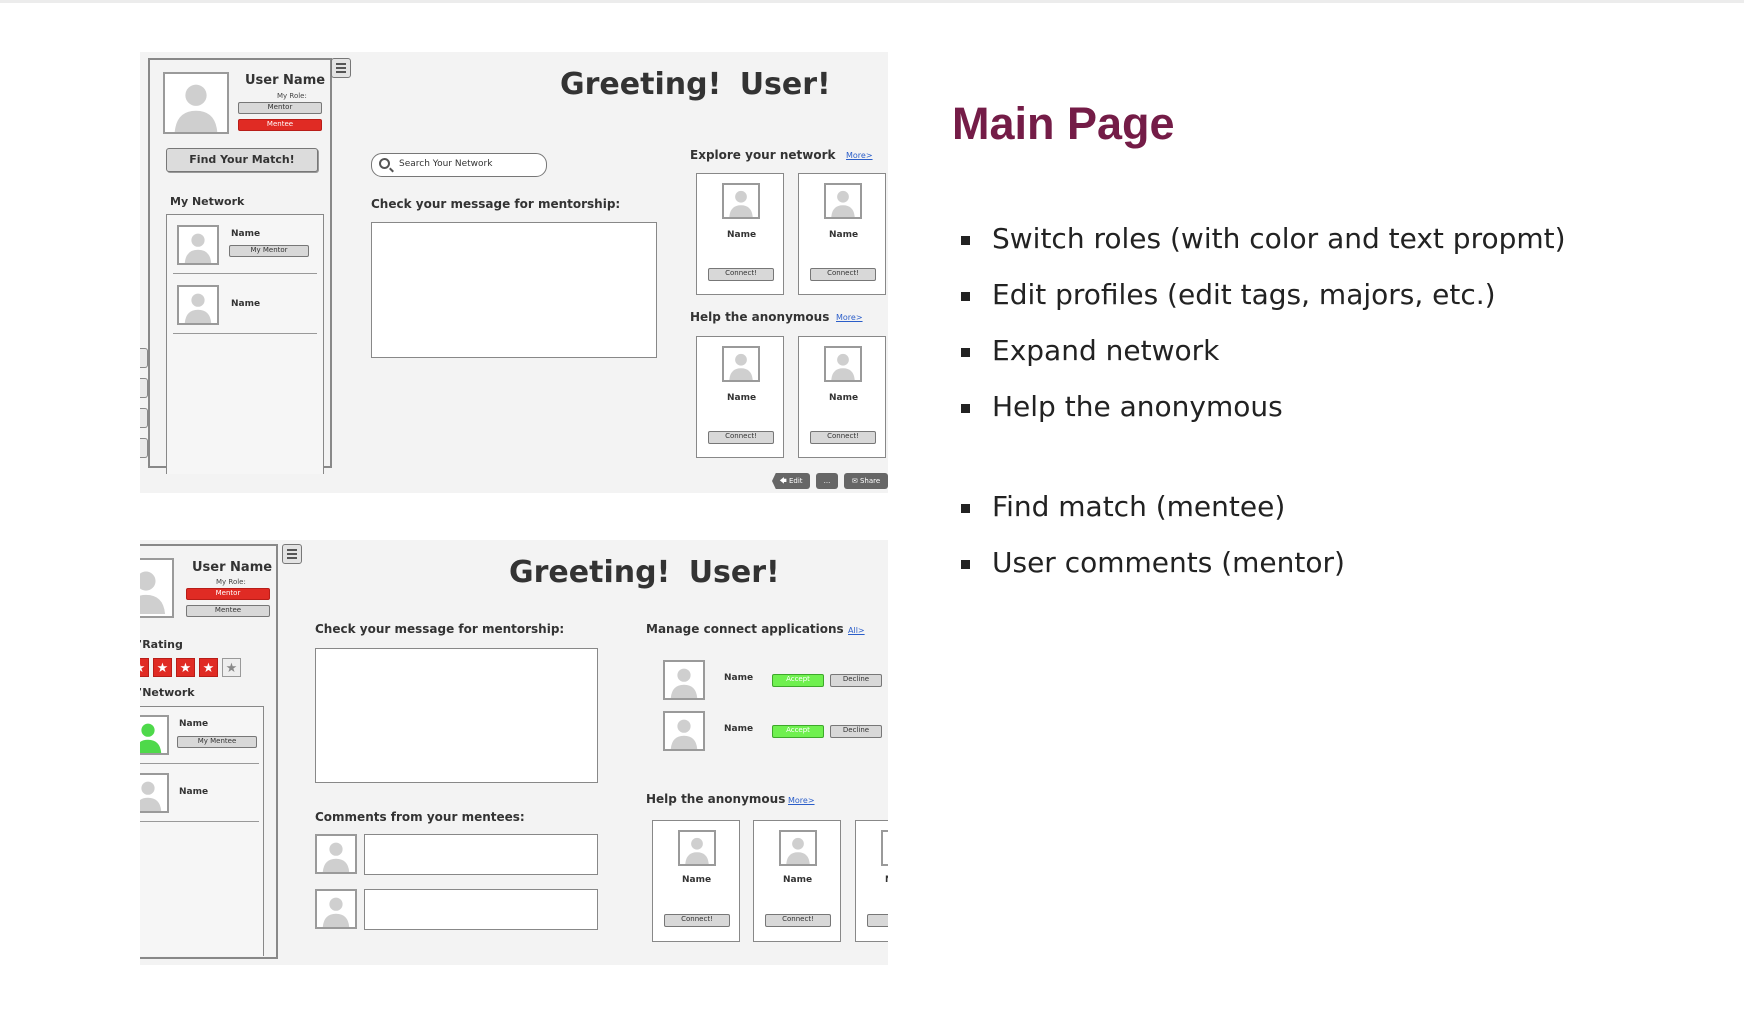 This screenshot has height=1036, width=1744. What do you see at coordinates (459, 165) in the screenshot?
I see `search-input: Search Your Network` at bounding box center [459, 165].